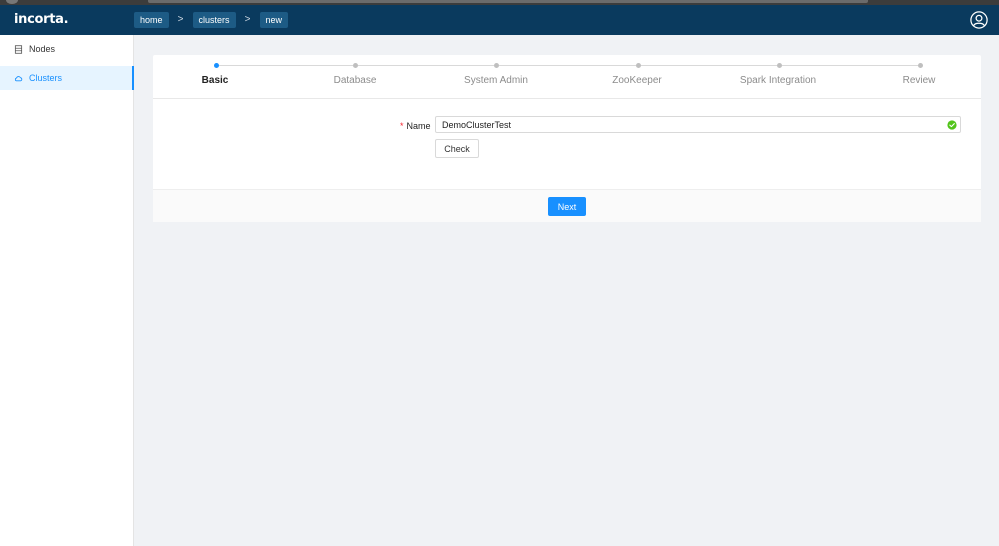 The height and width of the screenshot is (546, 999). Describe the element at coordinates (151, 20) in the screenshot. I see `breadcrumb-home: home` at that location.